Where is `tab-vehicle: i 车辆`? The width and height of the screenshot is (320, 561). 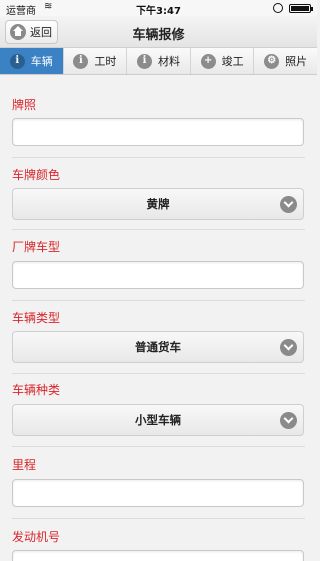
tab-vehicle: i 车辆 is located at coordinates (32, 61).